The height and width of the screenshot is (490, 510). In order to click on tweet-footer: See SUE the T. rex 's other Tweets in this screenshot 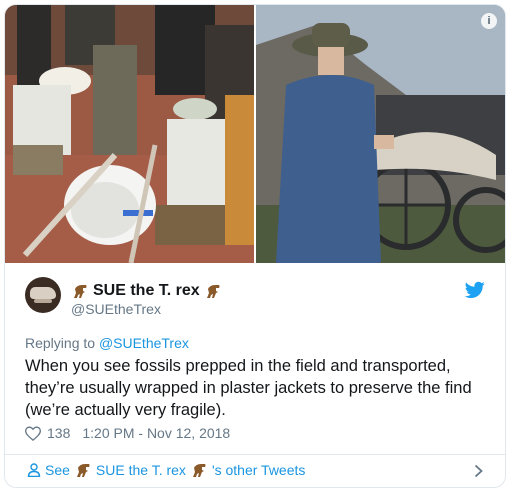, I will do `click(255, 470)`.